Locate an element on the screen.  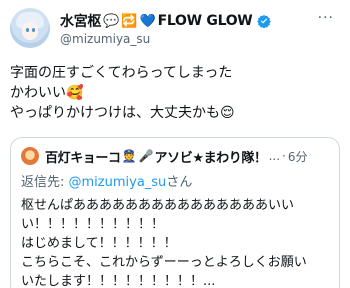
reply-to-line: 返信先: @mizumiya_suさん is located at coordinates (106, 180).